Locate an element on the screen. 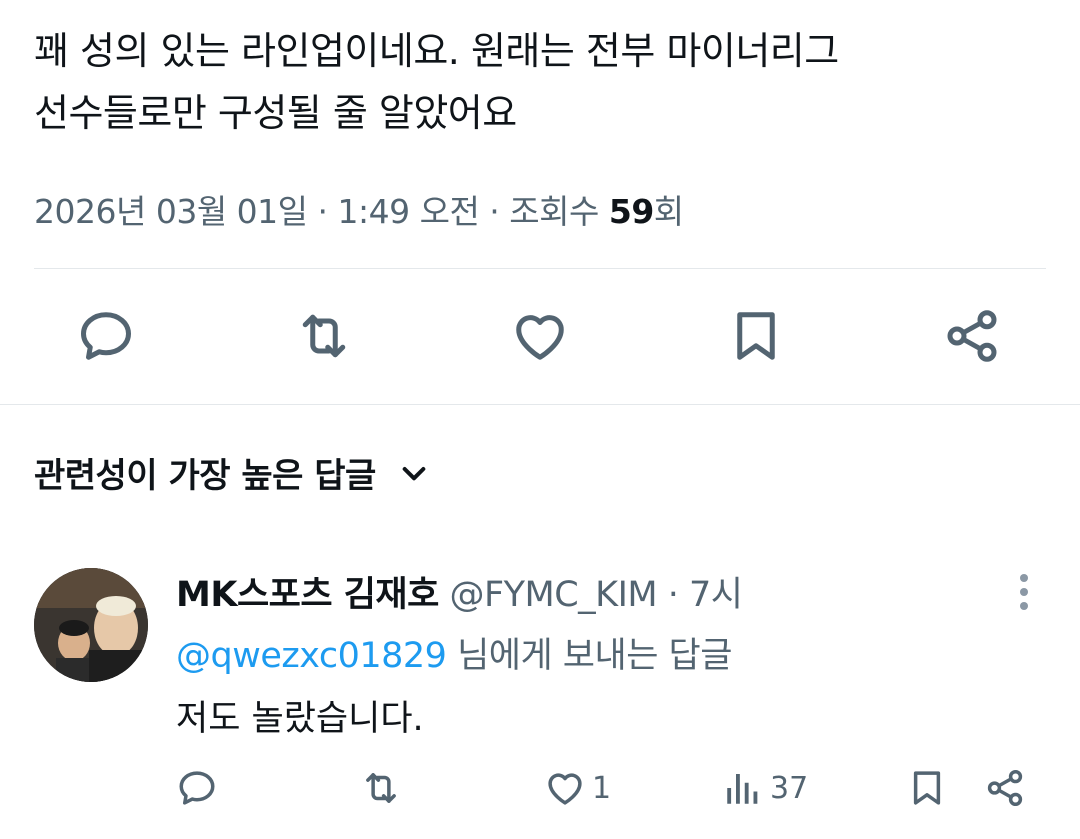 This screenshot has height=839, width=1080. tweet-view-count: 59 is located at coordinates (631, 211).